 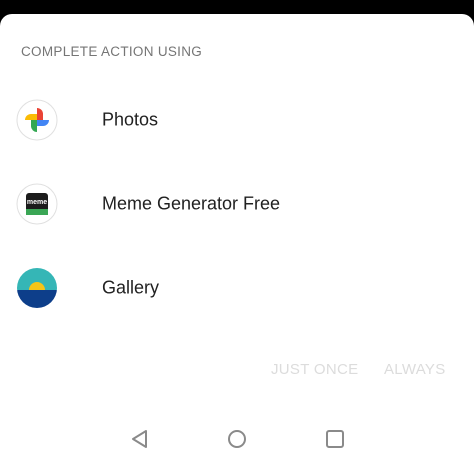 I want to click on app-label-photos: Photos, so click(x=130, y=119).